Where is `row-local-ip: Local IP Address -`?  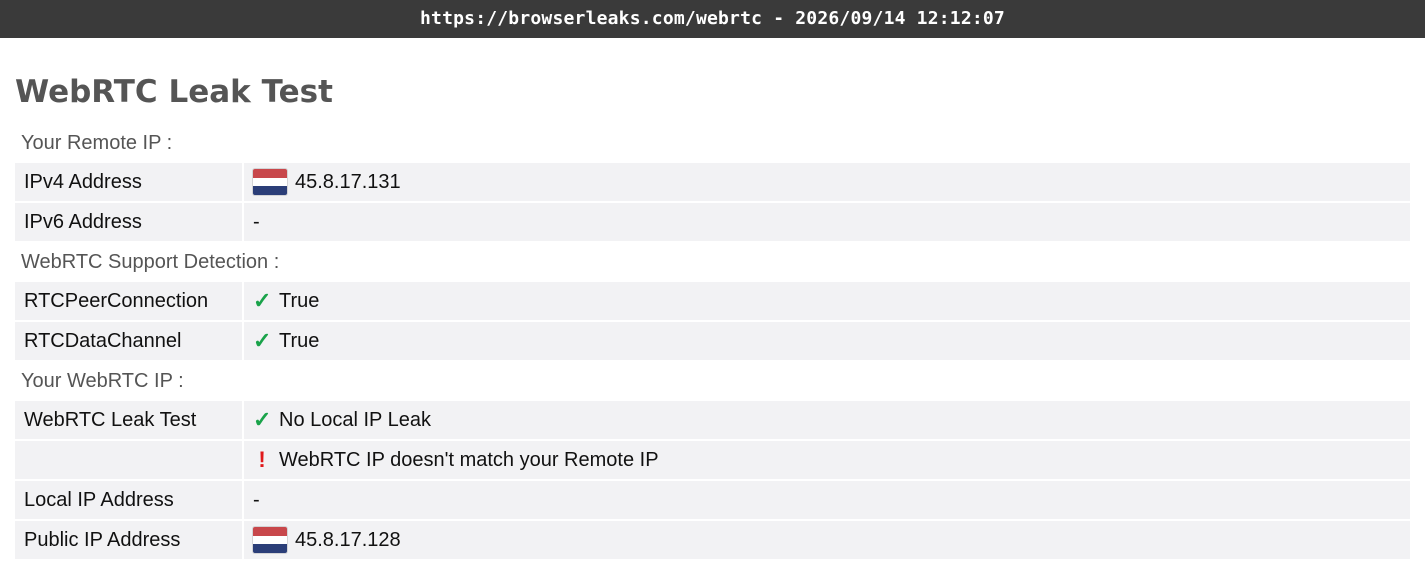
row-local-ip: Local IP Address - is located at coordinates (712, 500).